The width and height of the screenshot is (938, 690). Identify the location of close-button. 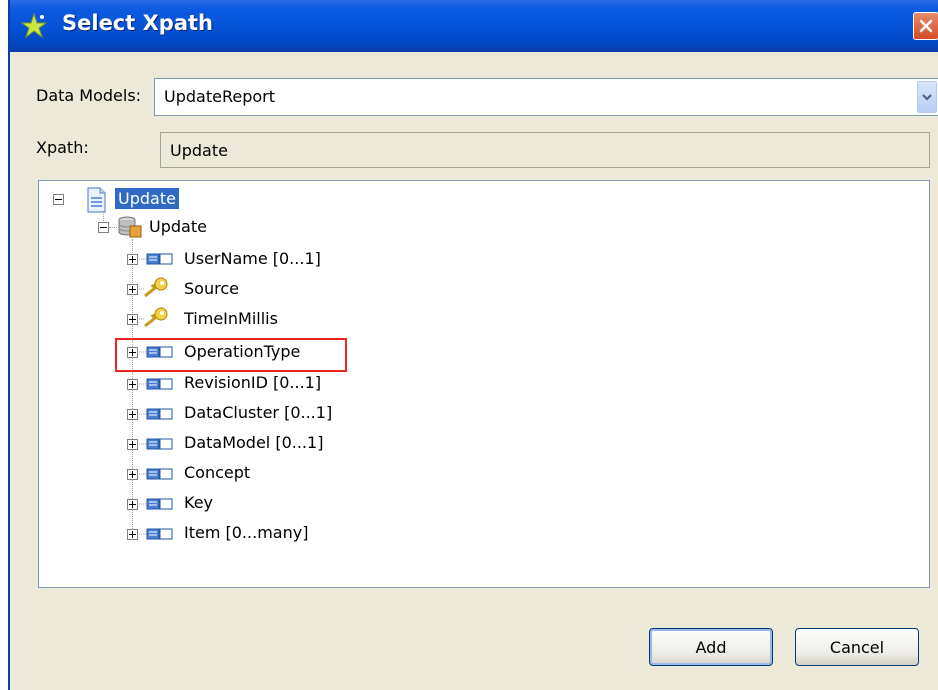
(925, 26).